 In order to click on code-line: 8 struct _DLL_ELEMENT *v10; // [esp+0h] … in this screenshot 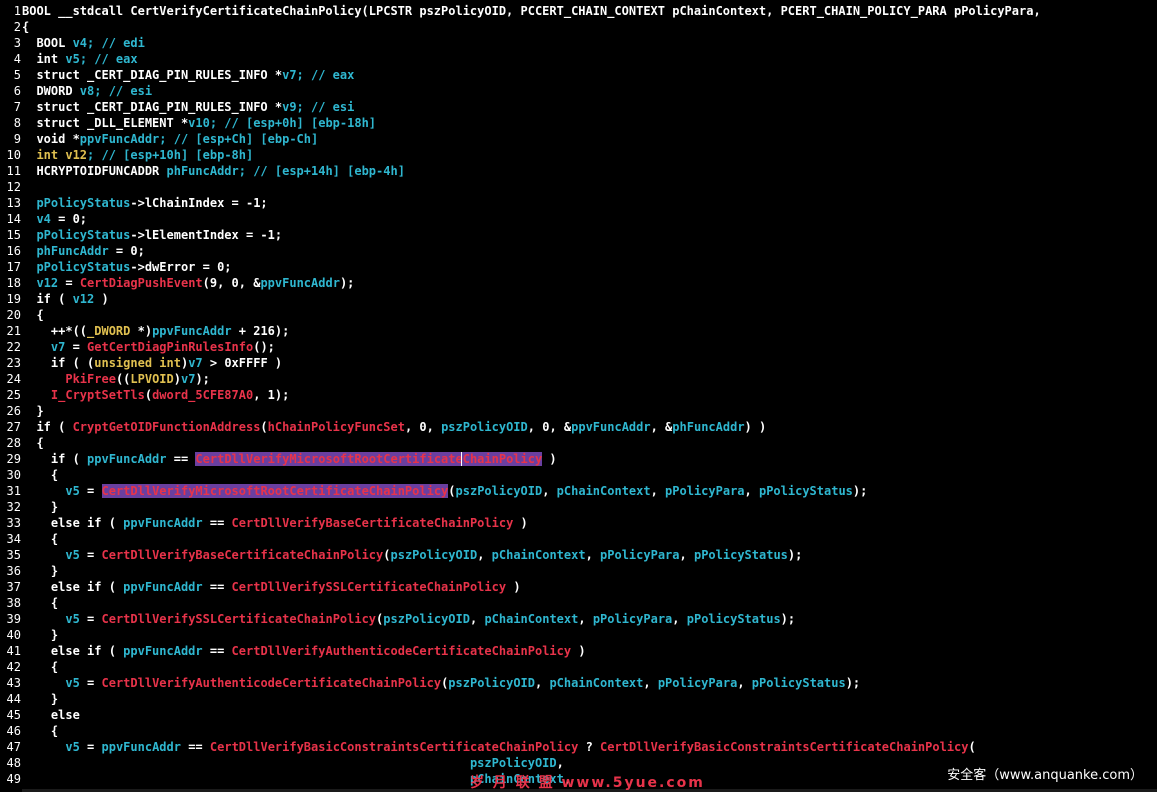, I will do `click(578, 123)`.